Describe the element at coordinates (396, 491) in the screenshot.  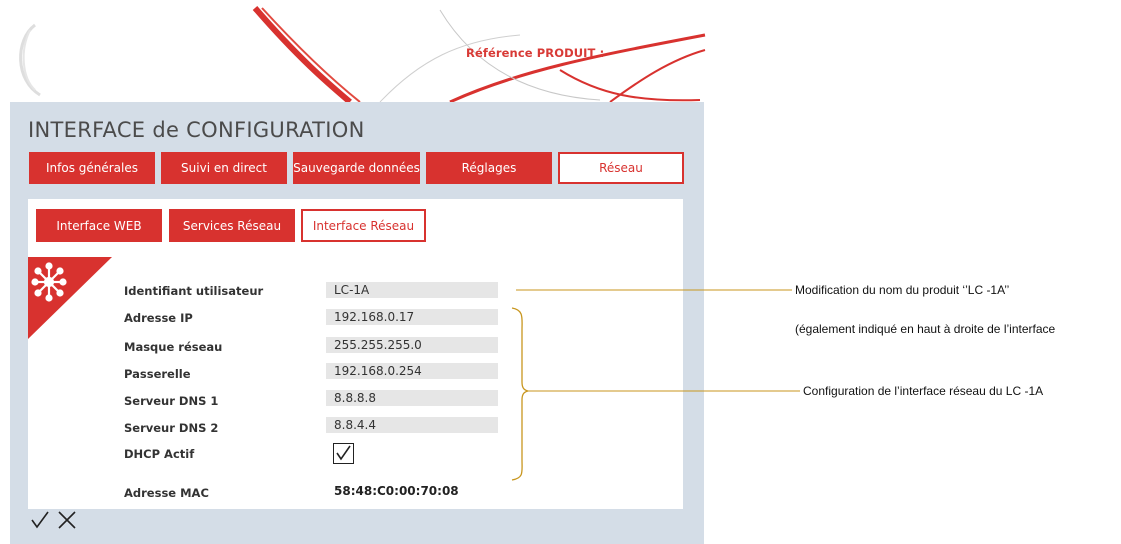
I see `mac-address-value: 58:48:C0:00:70:08` at that location.